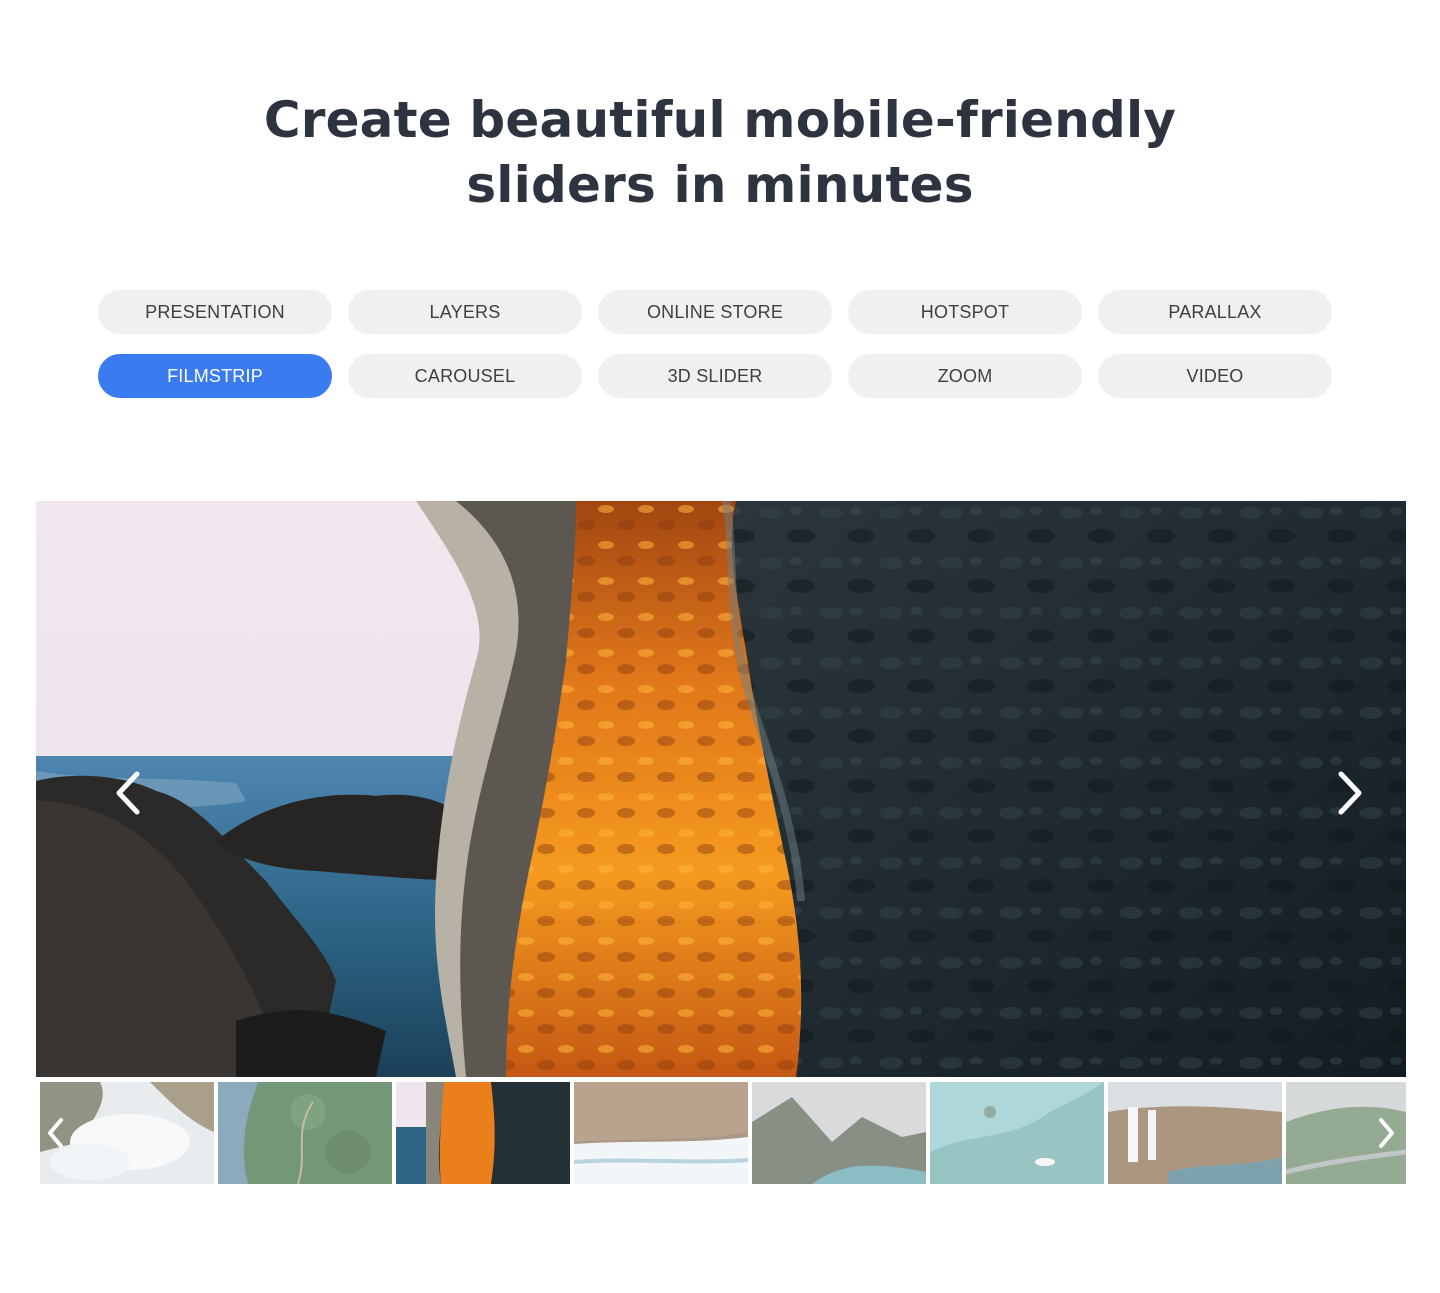  I want to click on filmstrip-prev-button, so click(55, 1133).